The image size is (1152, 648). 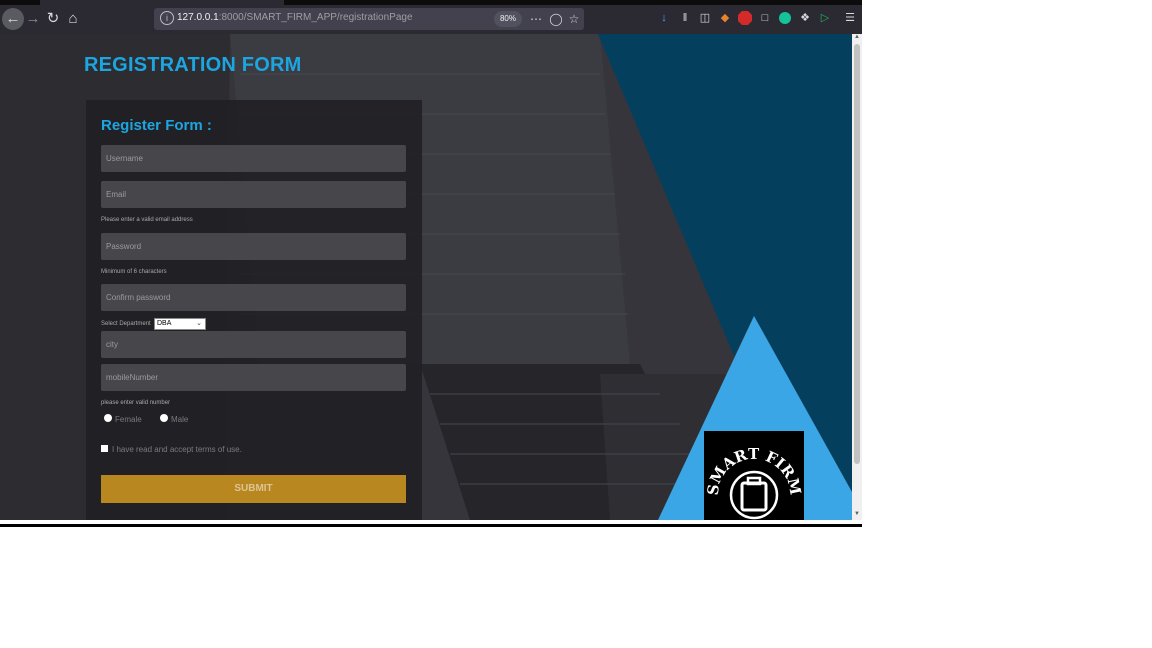 What do you see at coordinates (745, 18) in the screenshot?
I see `extension-abp-icon` at bounding box center [745, 18].